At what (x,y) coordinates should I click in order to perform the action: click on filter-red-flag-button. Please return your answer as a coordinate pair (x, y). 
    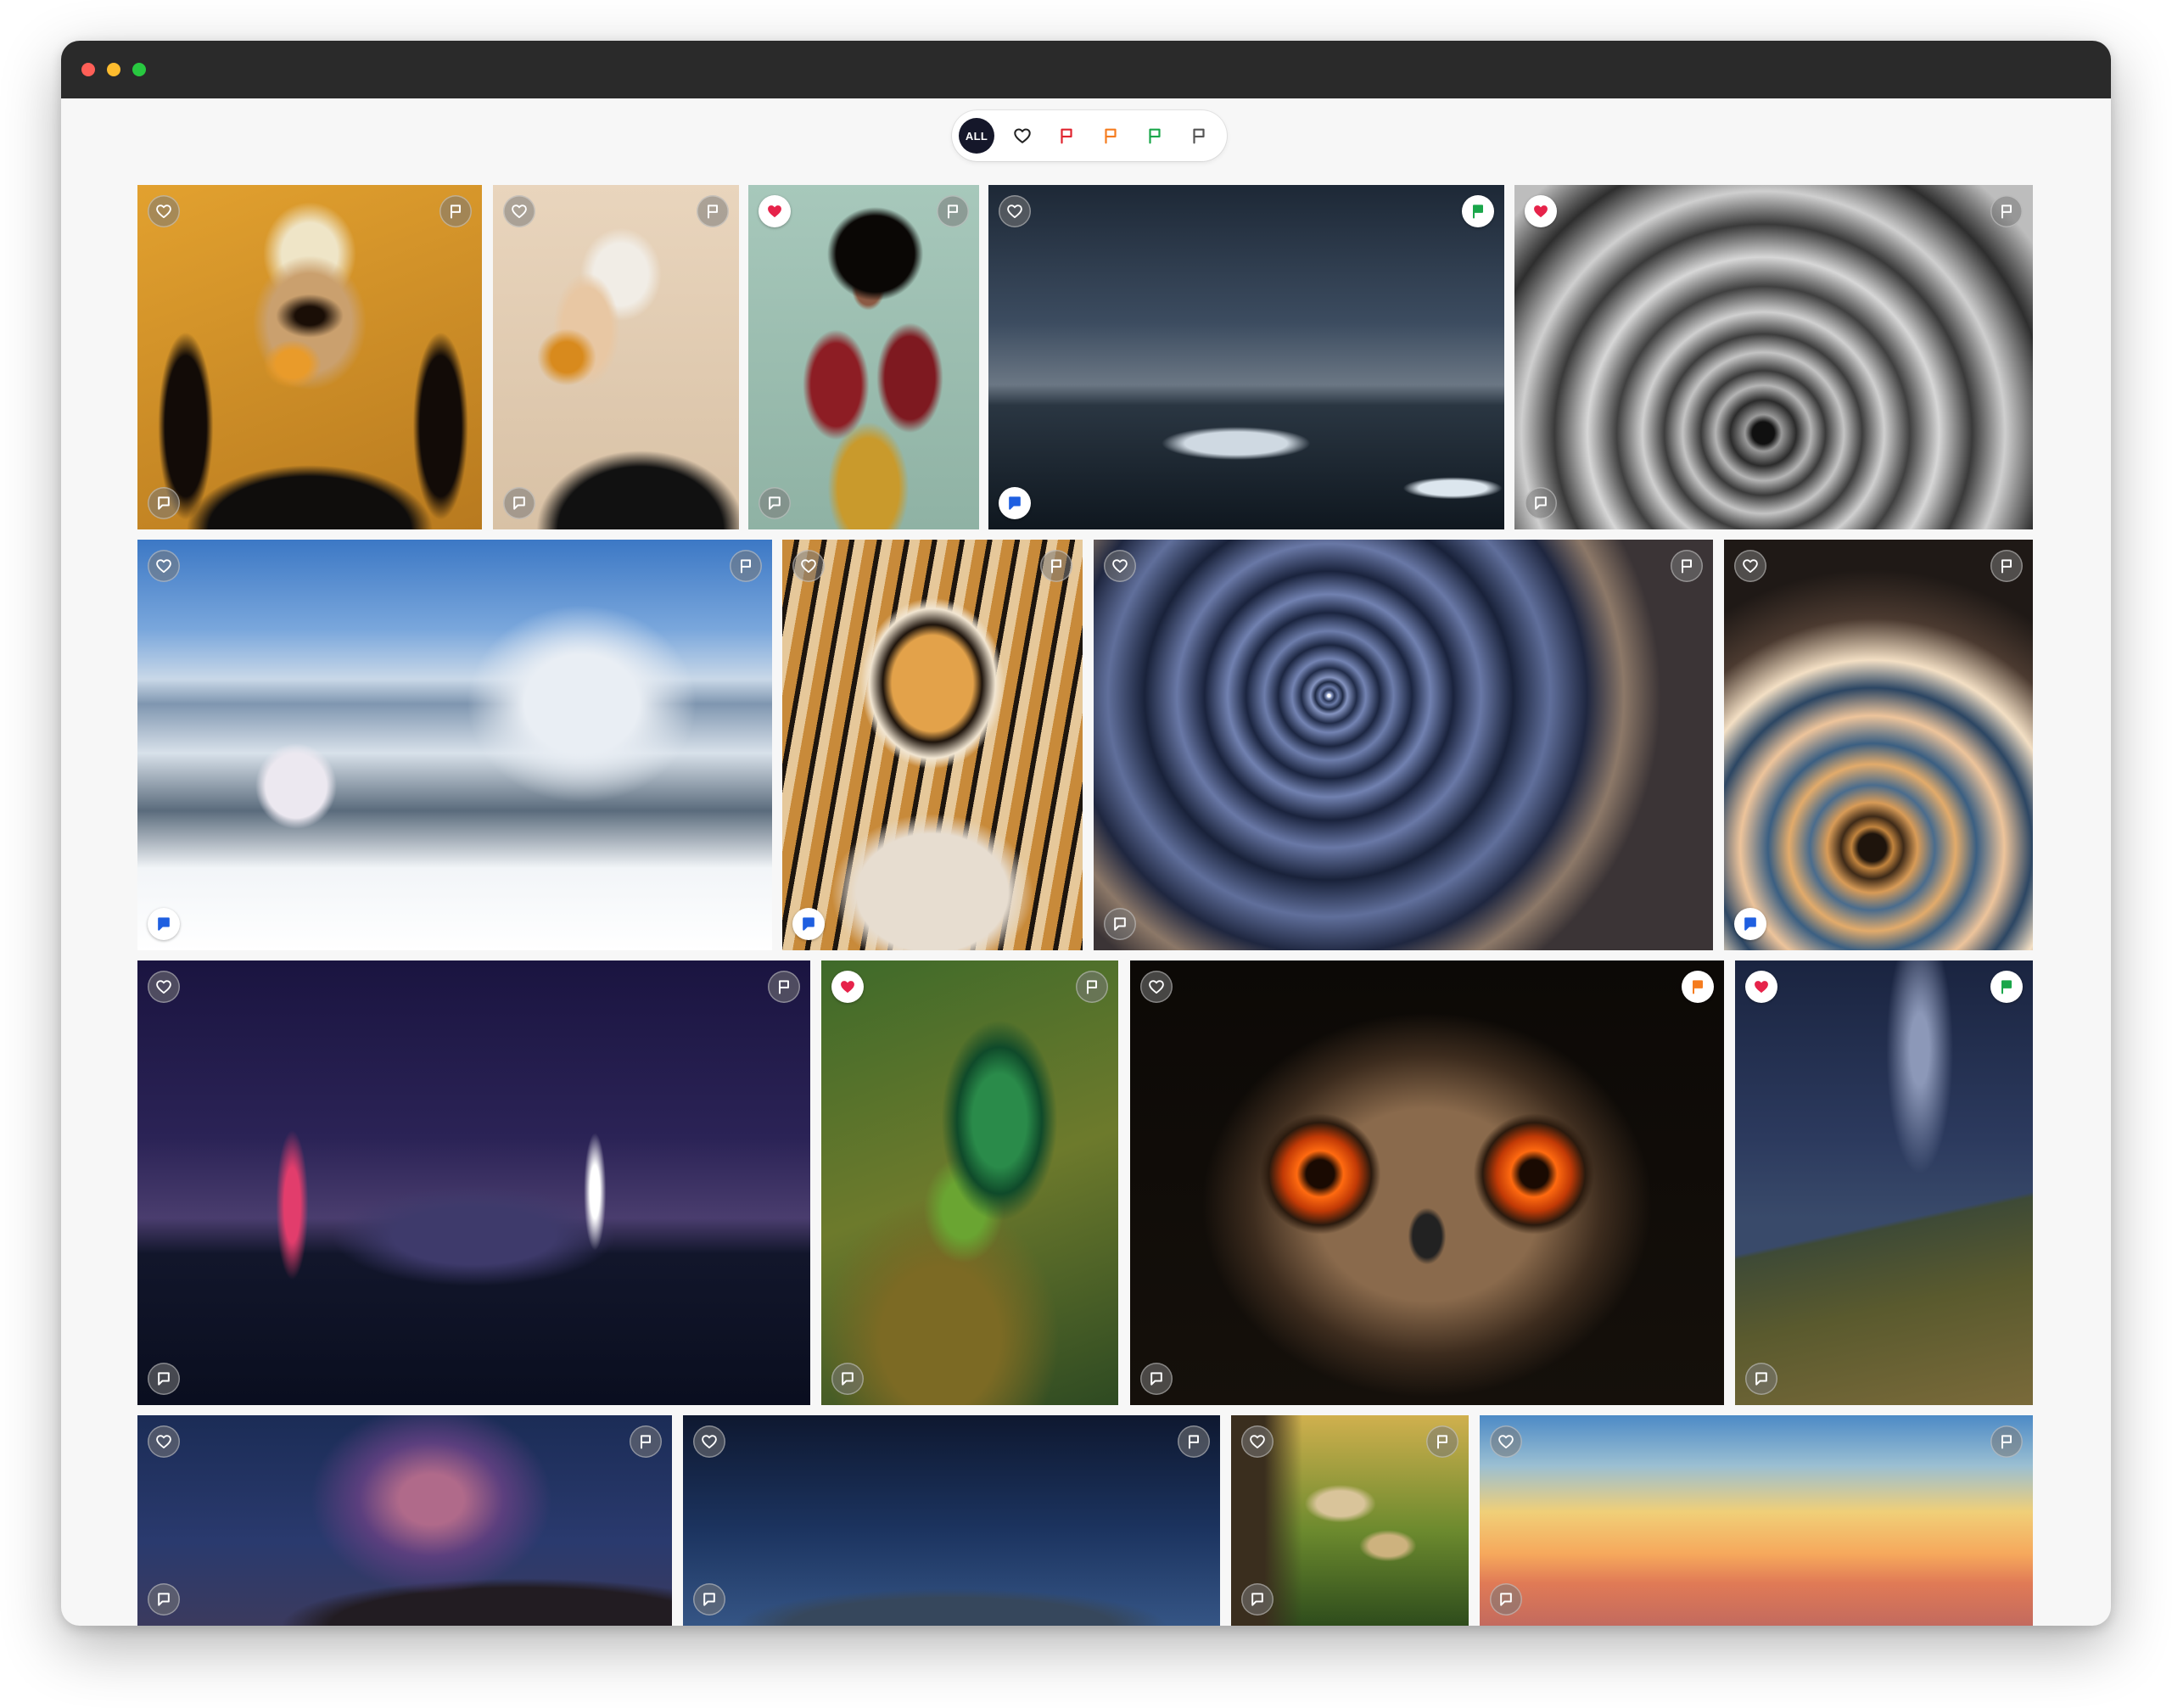
    Looking at the image, I should click on (1066, 136).